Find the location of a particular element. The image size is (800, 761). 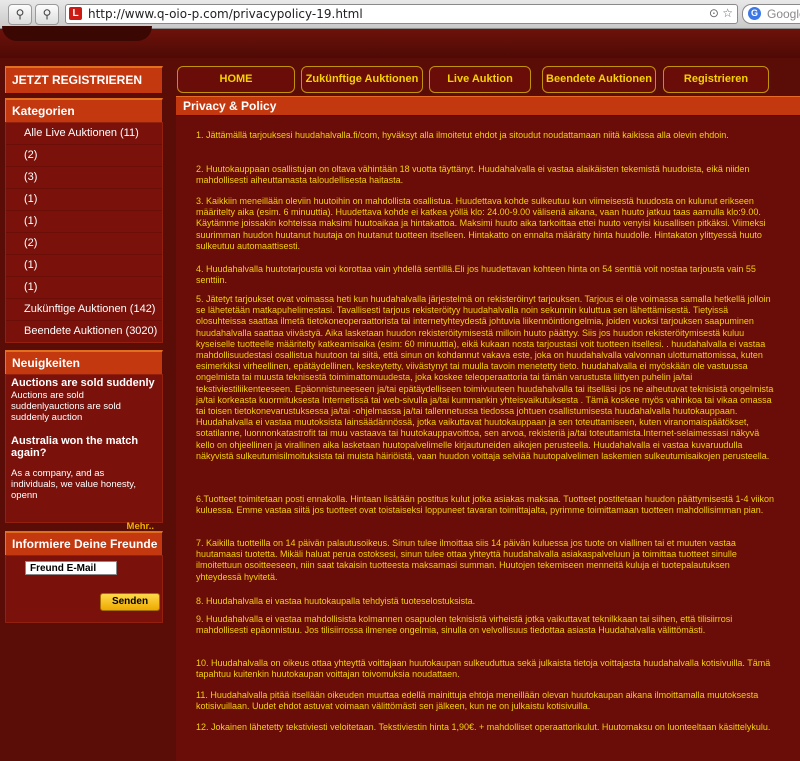

tab-ended-auctions: Beendete Auktionen is located at coordinates (599, 79).